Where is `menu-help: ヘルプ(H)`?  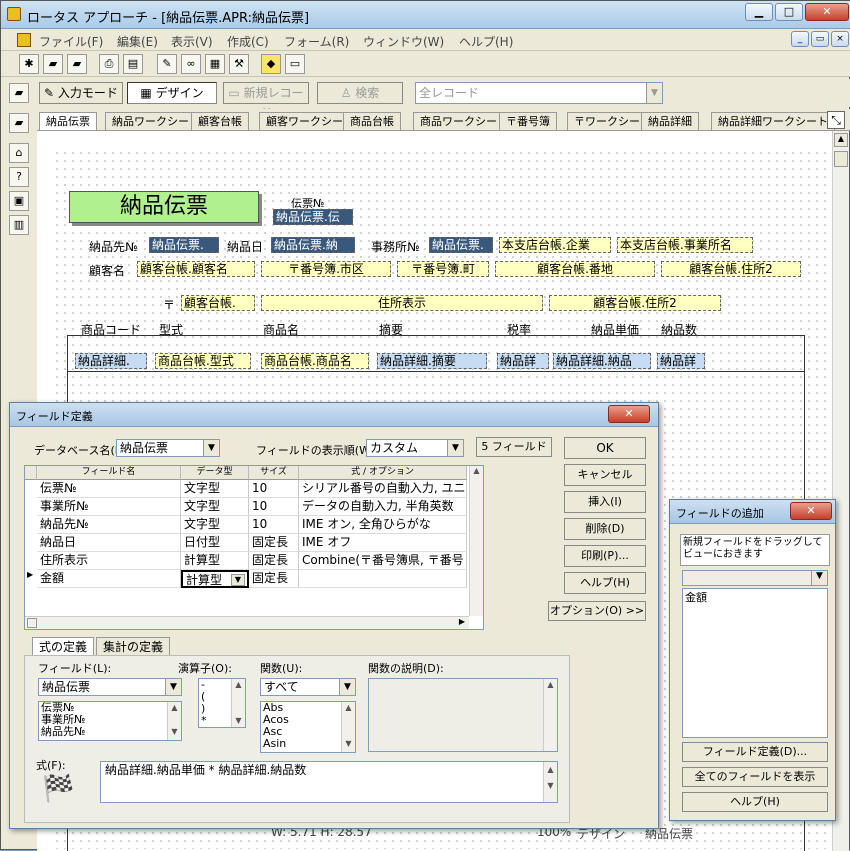 menu-help: ヘルプ(H) is located at coordinates (486, 41).